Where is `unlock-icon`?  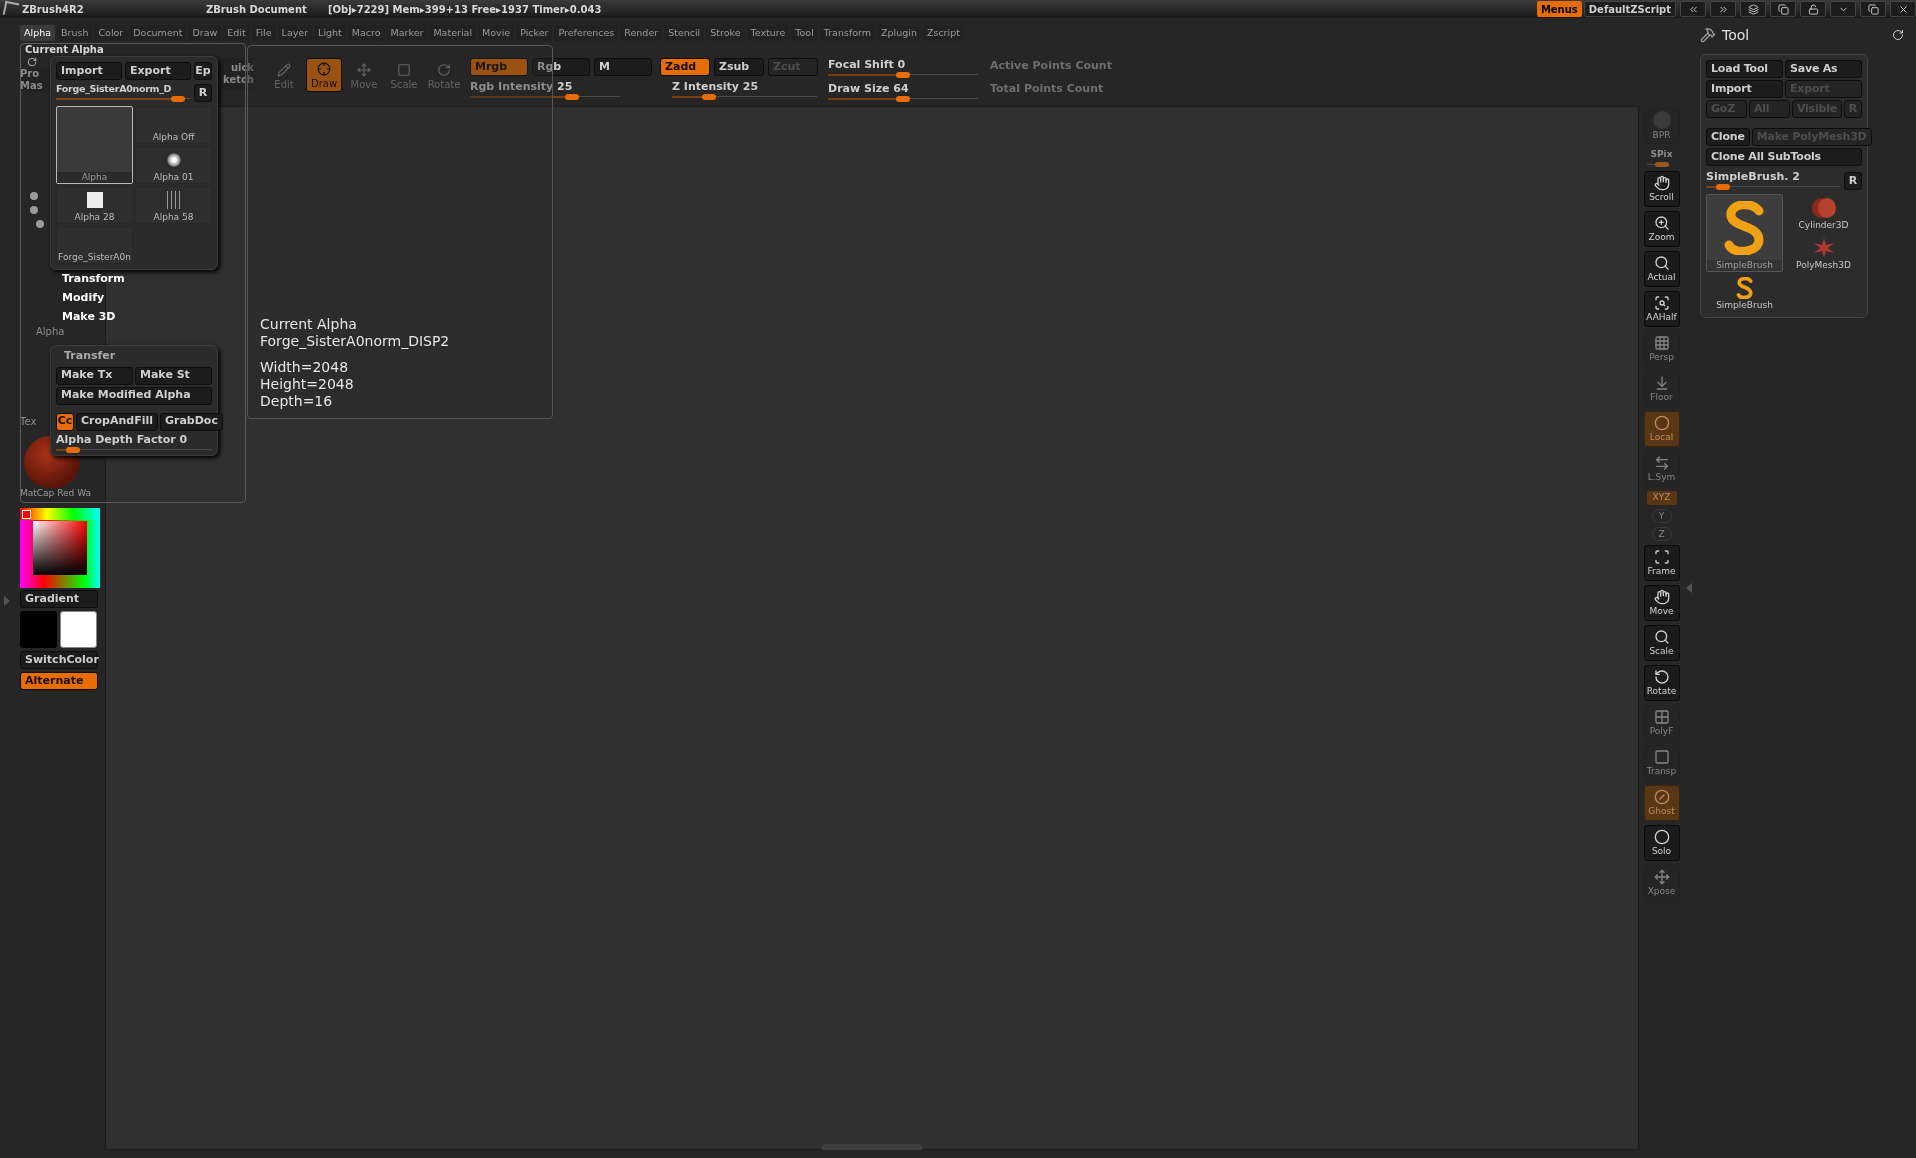
unlock-icon is located at coordinates (1813, 9).